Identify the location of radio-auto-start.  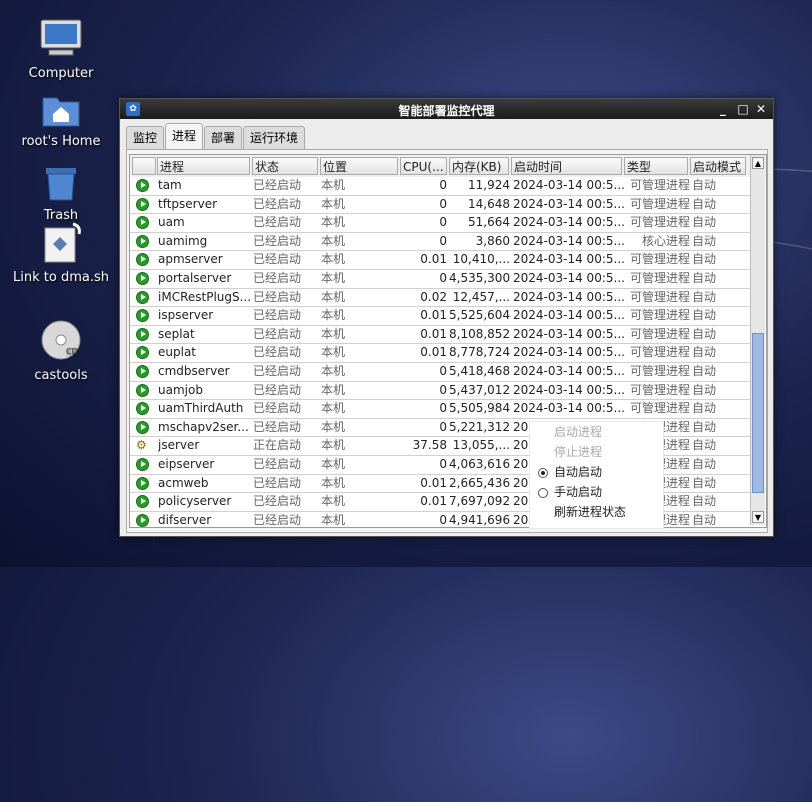
(543, 473).